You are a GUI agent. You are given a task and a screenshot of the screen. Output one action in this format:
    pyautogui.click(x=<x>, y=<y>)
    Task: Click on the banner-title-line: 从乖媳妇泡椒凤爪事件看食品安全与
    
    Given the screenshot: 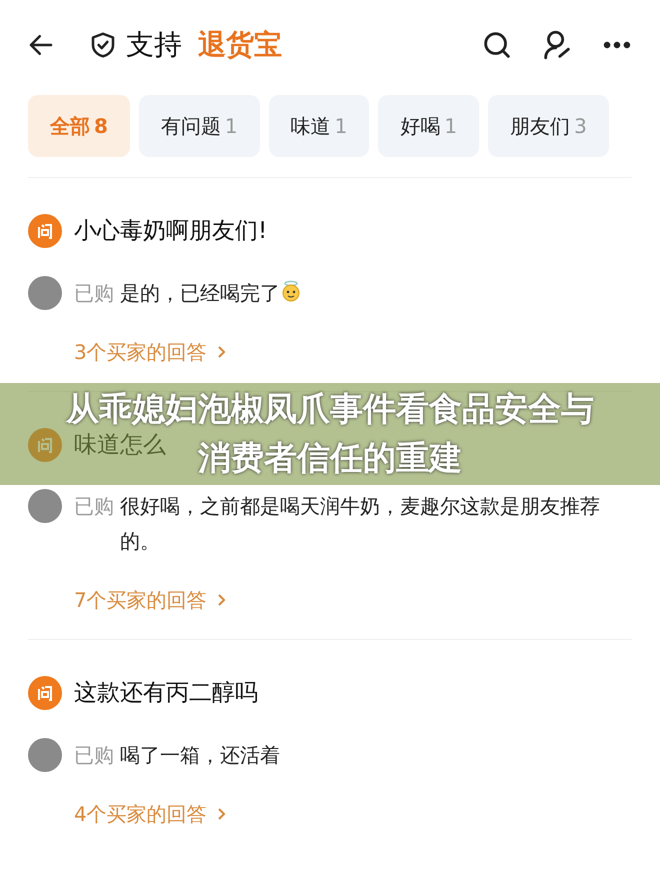 What is the action you would take?
    pyautogui.click(x=330, y=409)
    